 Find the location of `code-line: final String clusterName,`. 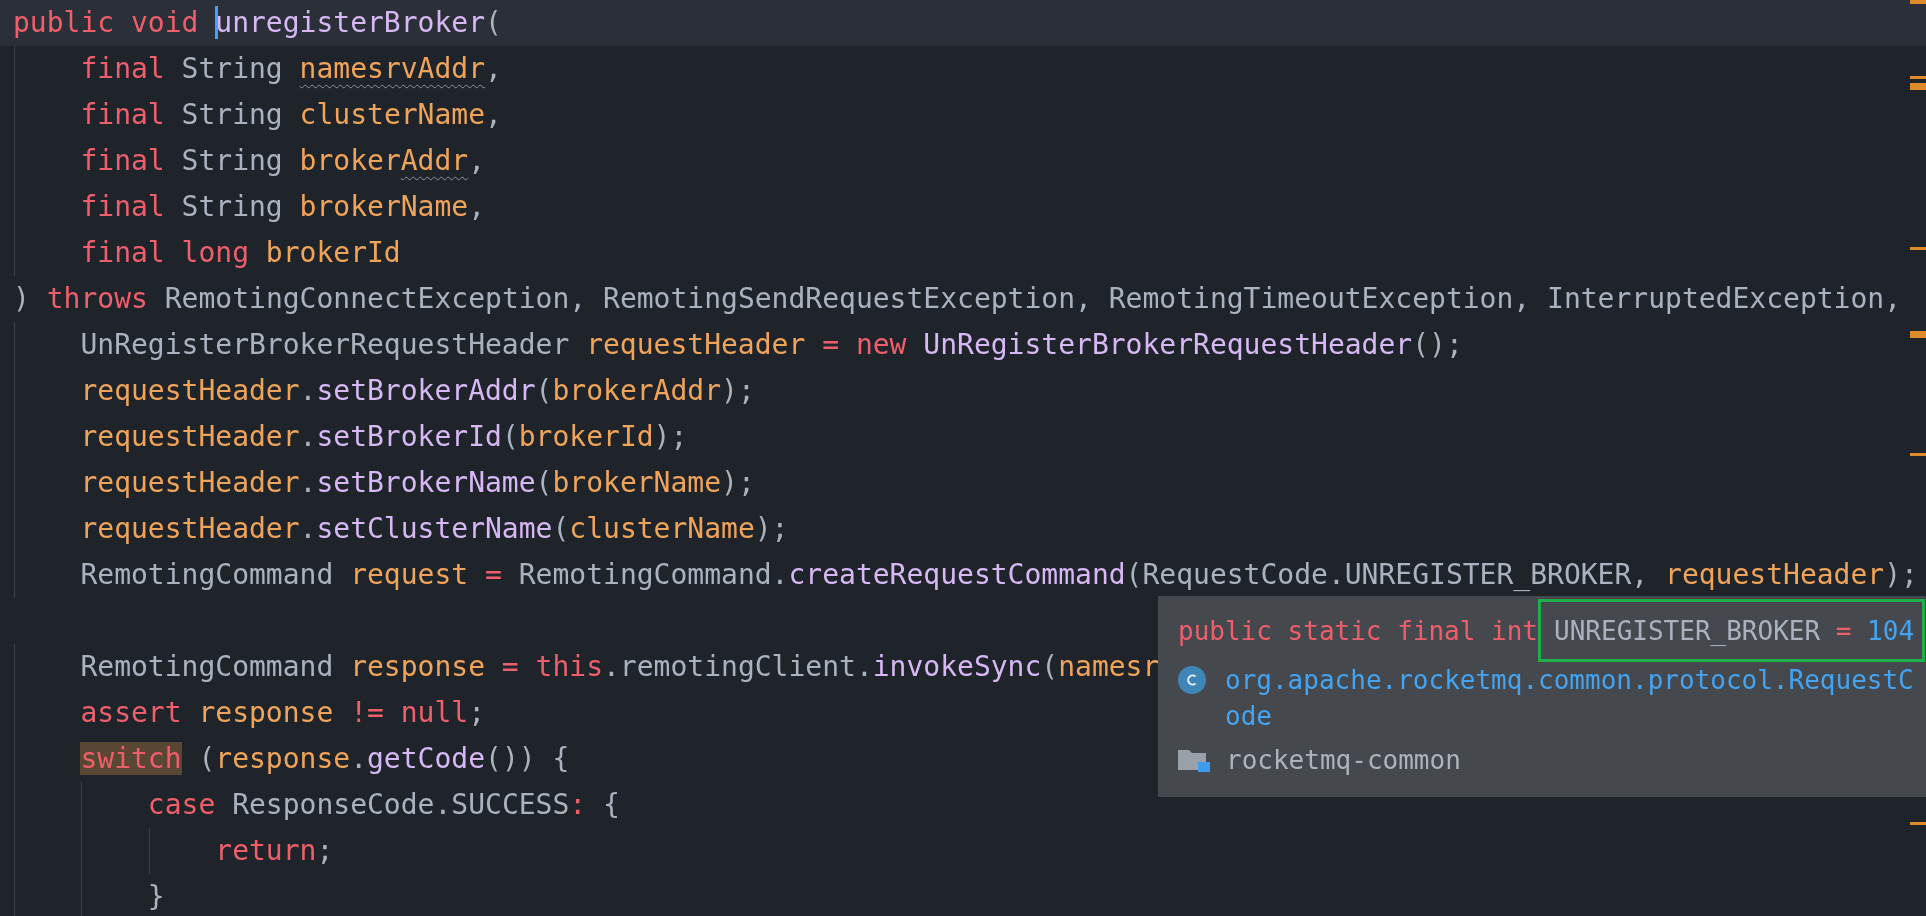

code-line: final String clusterName, is located at coordinates (291, 115).